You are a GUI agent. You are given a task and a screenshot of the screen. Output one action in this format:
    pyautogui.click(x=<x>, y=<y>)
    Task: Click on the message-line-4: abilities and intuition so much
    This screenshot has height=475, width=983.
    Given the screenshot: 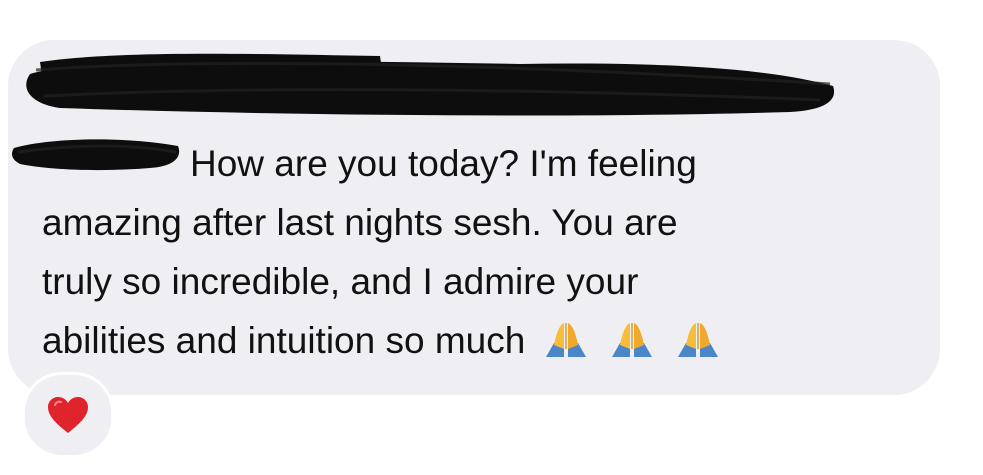 What is the action you would take?
    pyautogui.click(x=284, y=340)
    